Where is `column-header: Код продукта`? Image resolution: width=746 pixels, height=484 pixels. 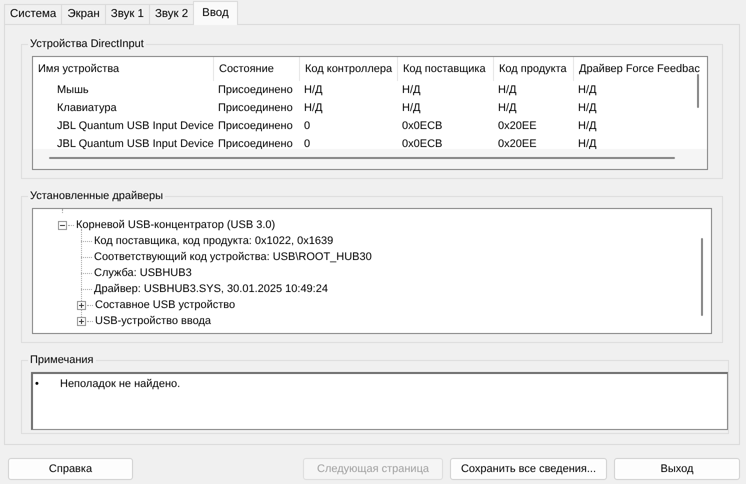
column-header: Код продукта is located at coordinates (534, 69).